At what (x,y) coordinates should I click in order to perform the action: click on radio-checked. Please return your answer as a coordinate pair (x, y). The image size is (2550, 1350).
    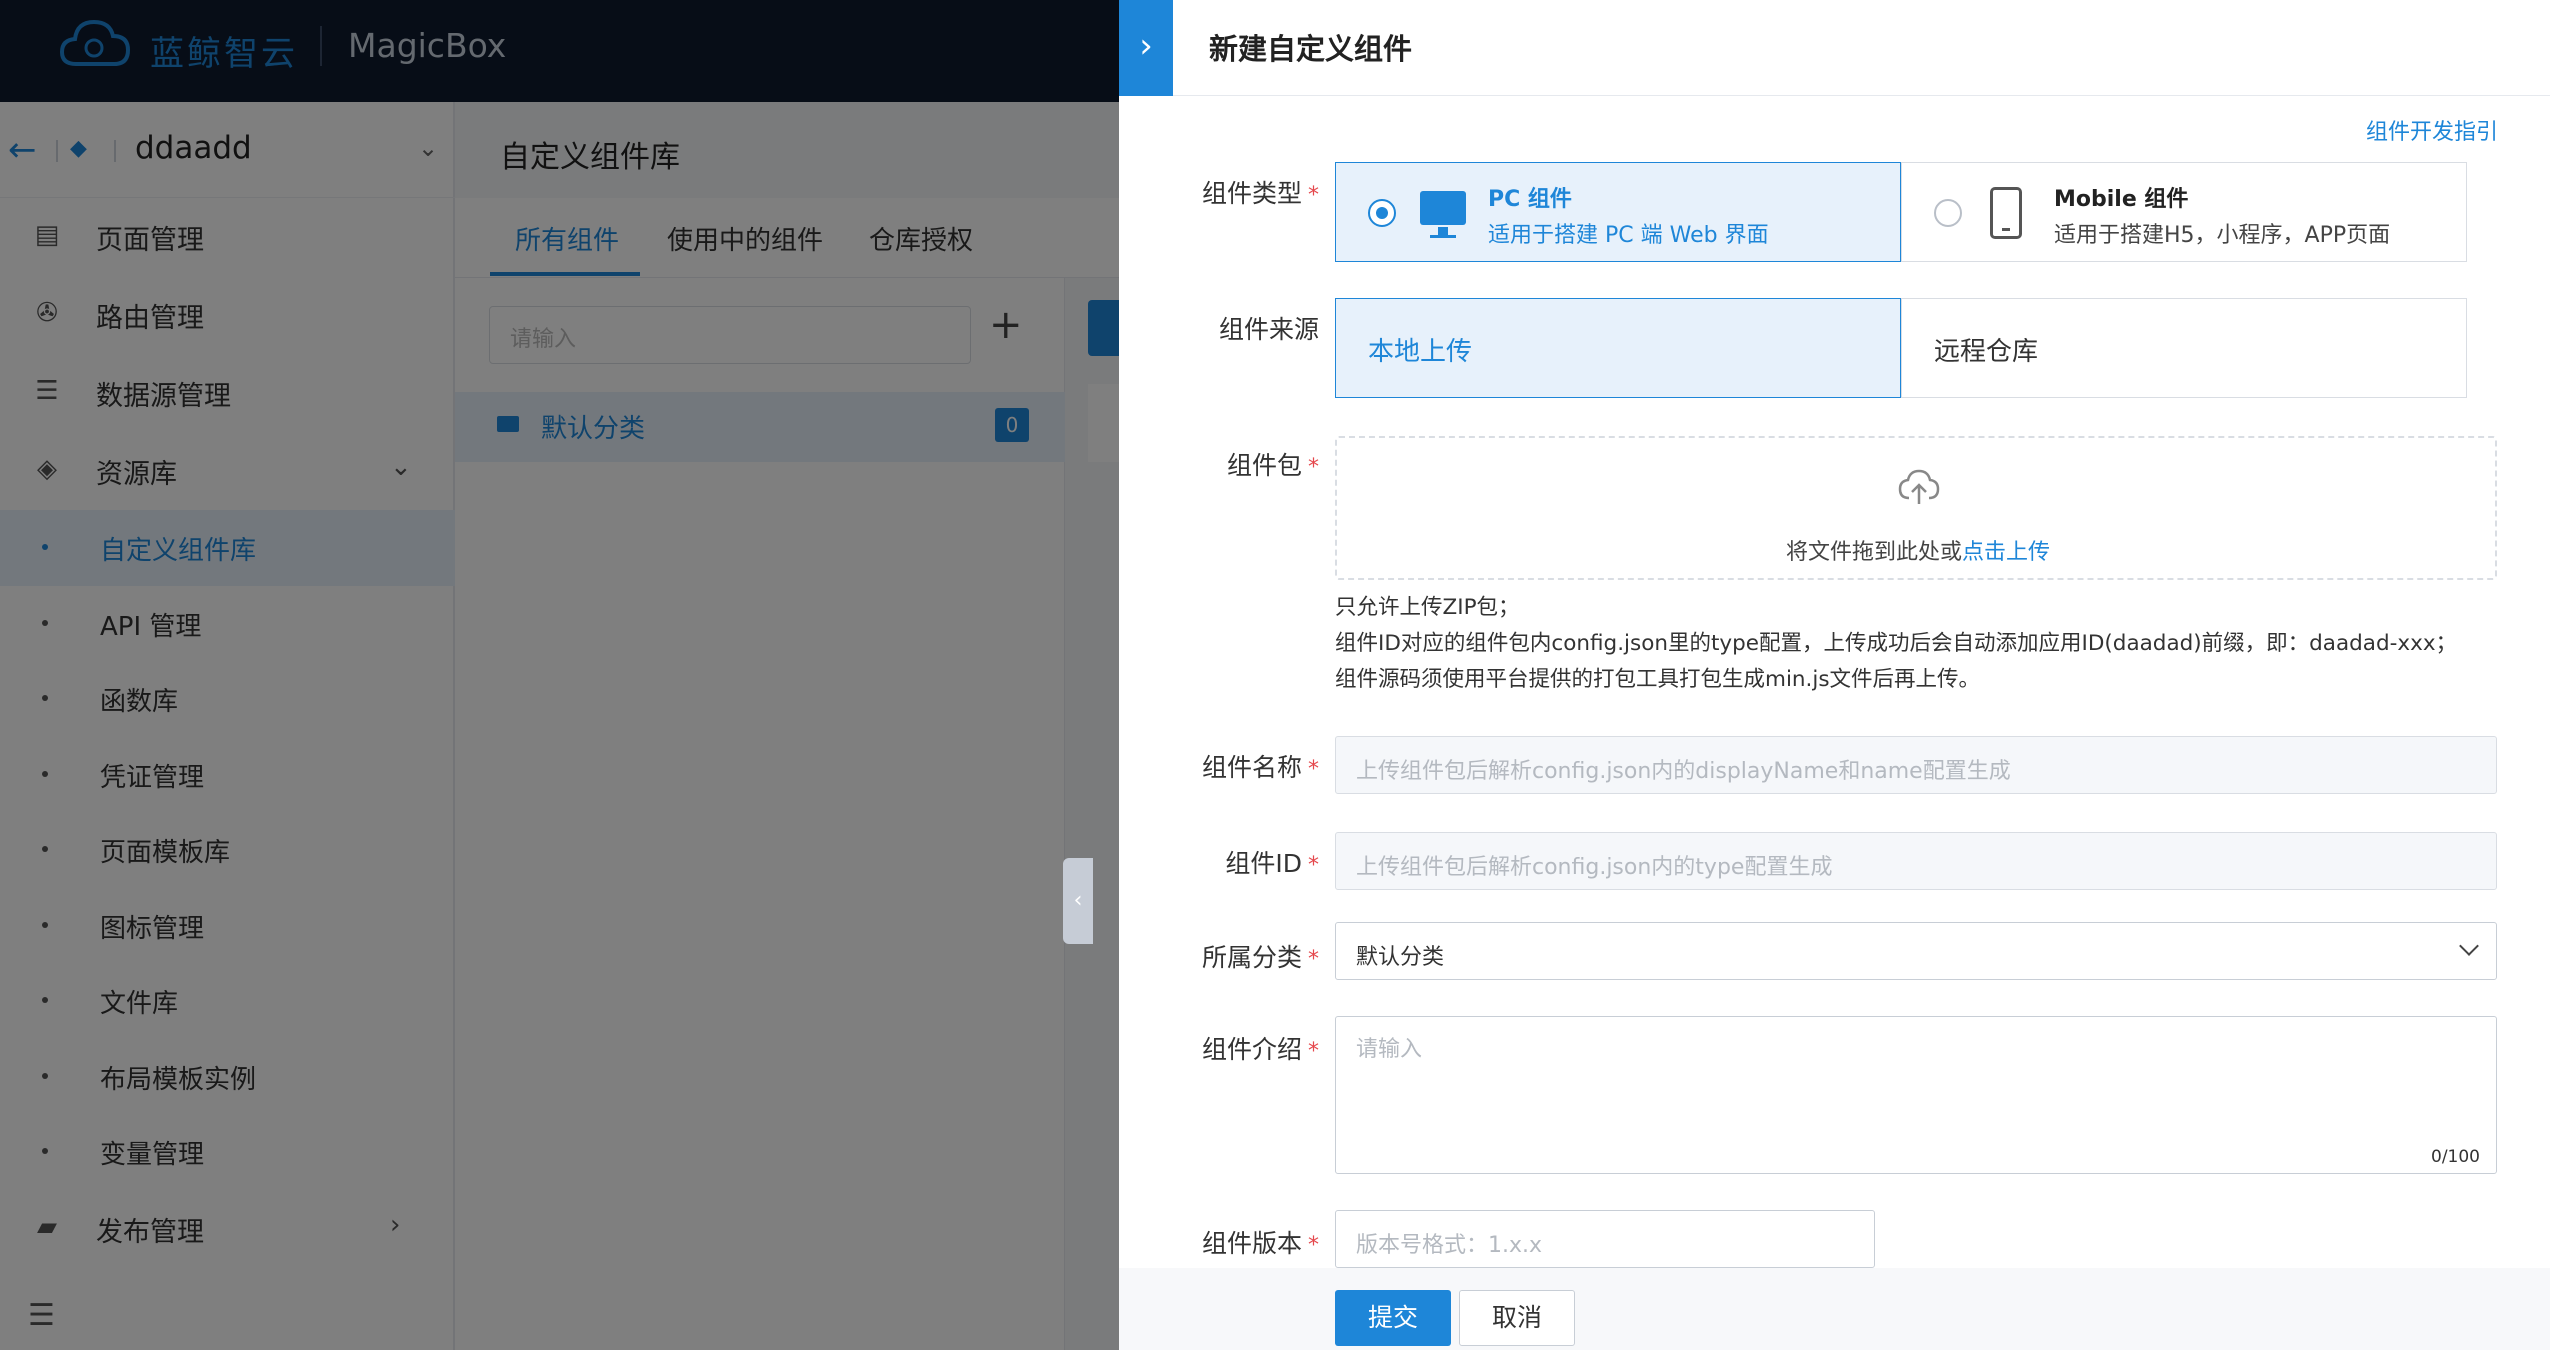
    Looking at the image, I should click on (1382, 213).